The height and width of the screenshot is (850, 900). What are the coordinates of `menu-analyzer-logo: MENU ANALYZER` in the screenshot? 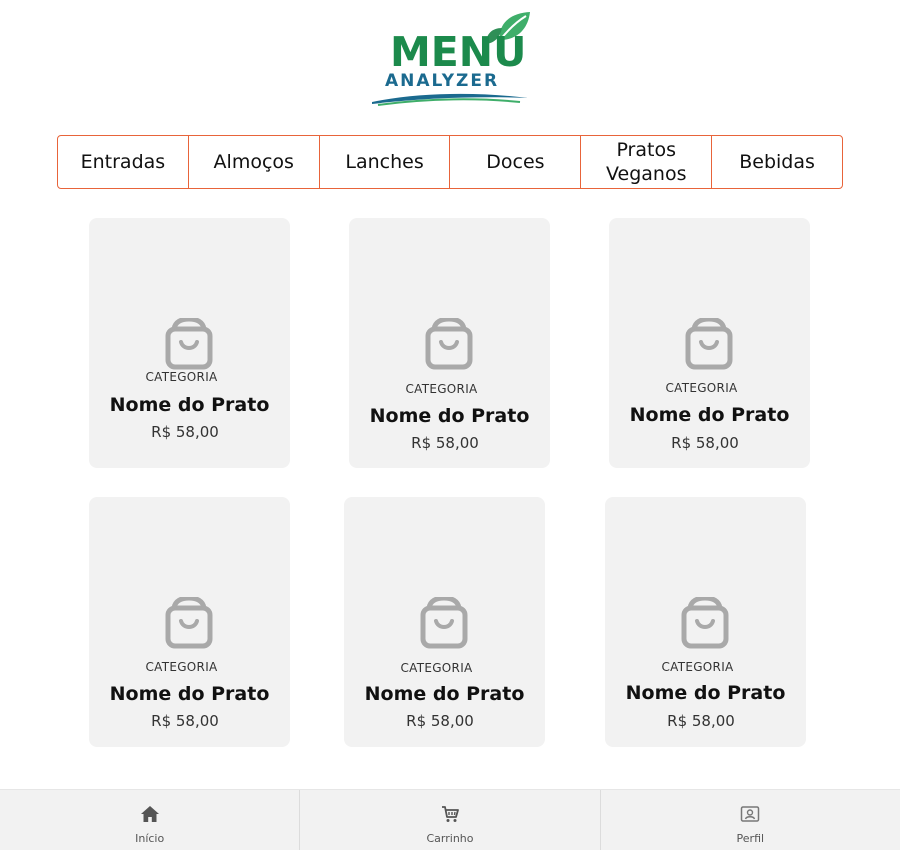 It's located at (455, 60).